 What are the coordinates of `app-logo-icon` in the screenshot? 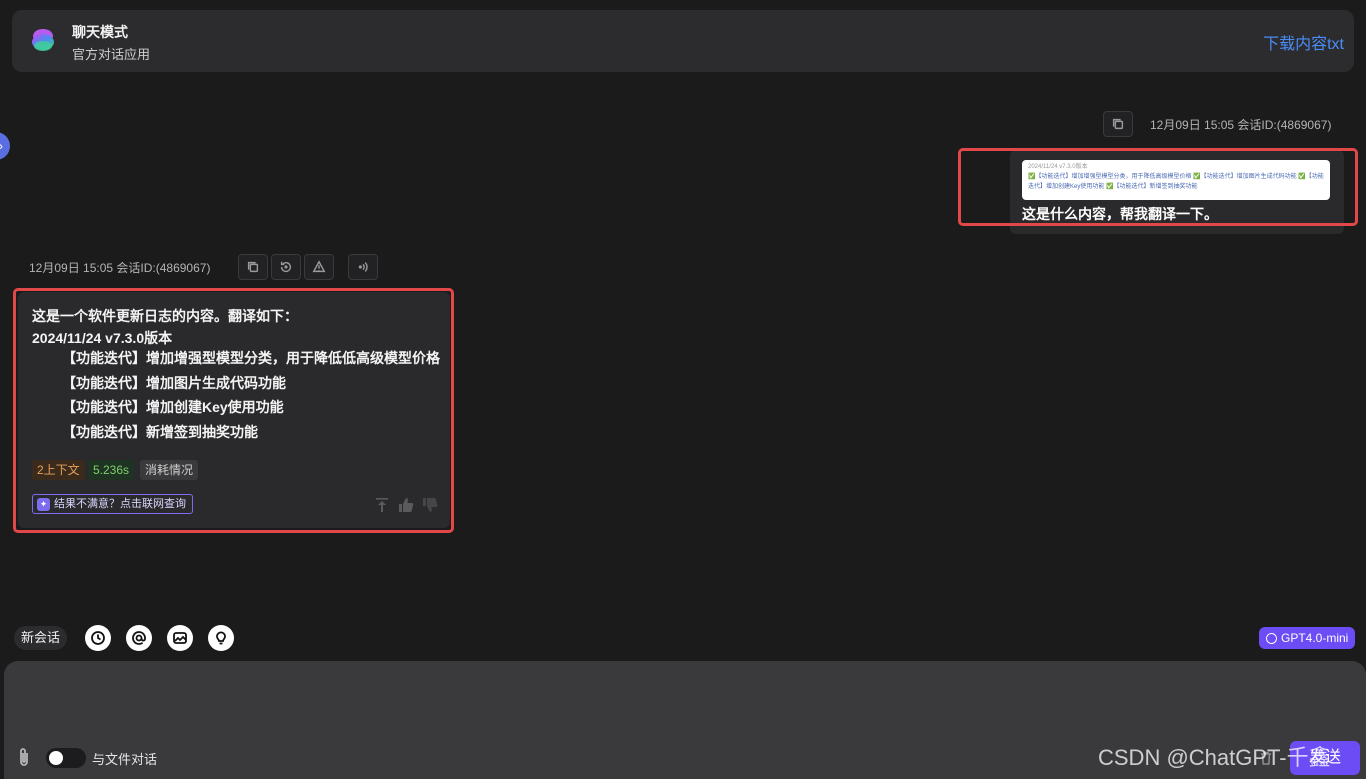 It's located at (43, 40).